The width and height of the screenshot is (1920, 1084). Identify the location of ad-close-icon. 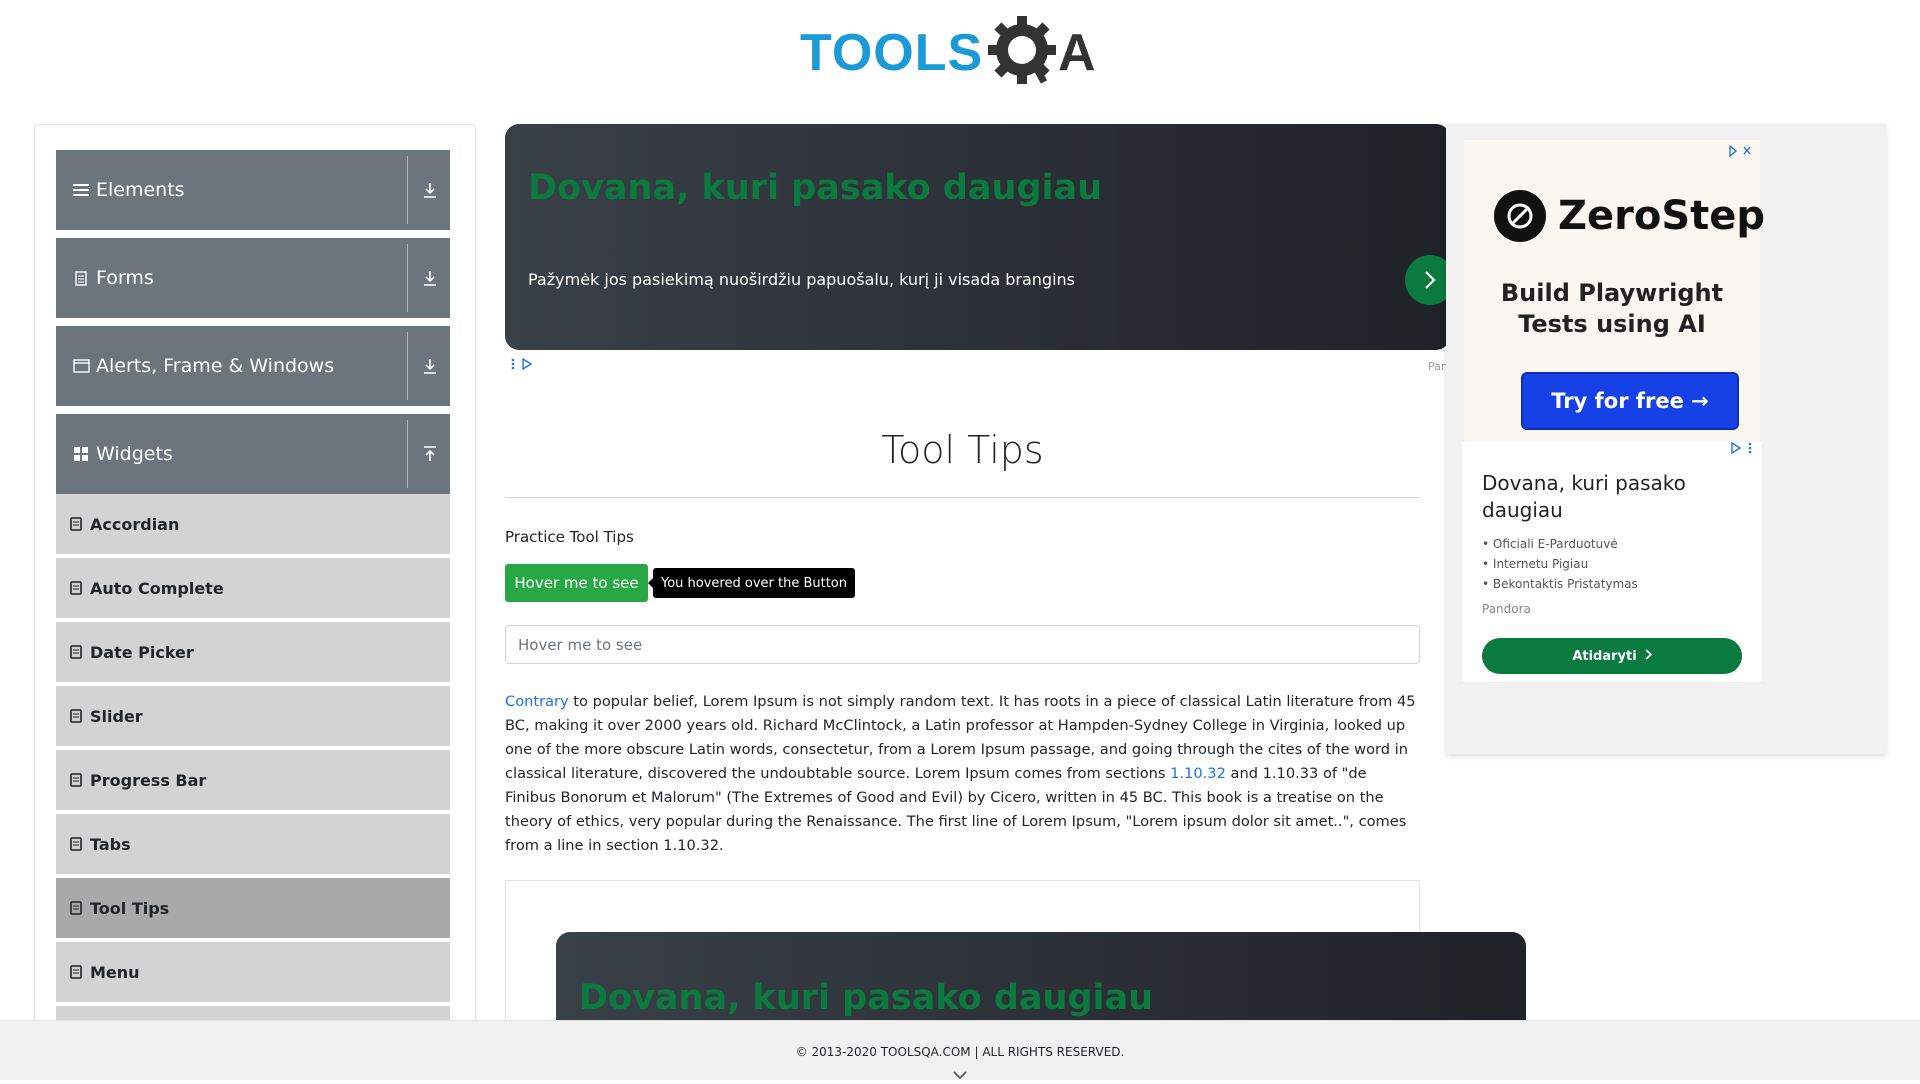
(1741, 151).